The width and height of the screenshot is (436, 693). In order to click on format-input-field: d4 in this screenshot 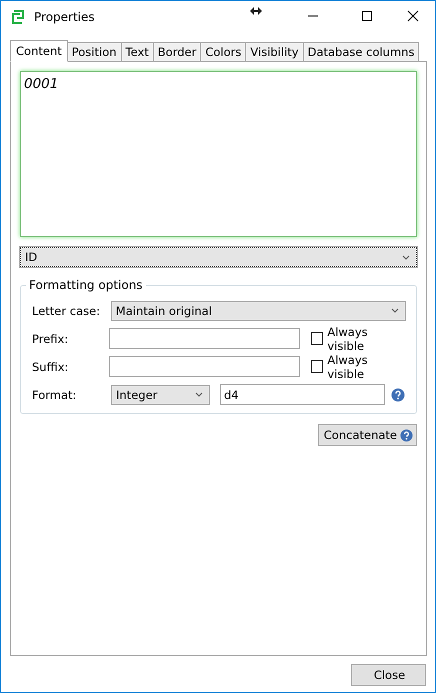, I will do `click(302, 394)`.